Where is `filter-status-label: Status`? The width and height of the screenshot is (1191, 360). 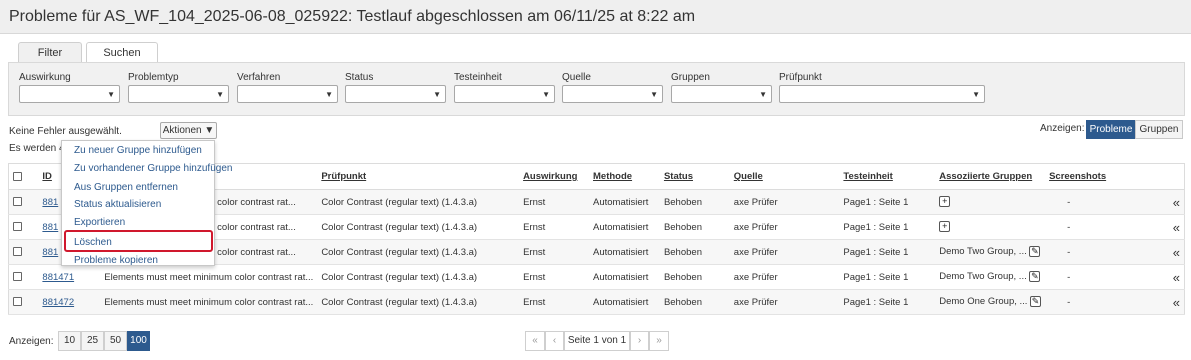
filter-status-label: Status is located at coordinates (359, 77).